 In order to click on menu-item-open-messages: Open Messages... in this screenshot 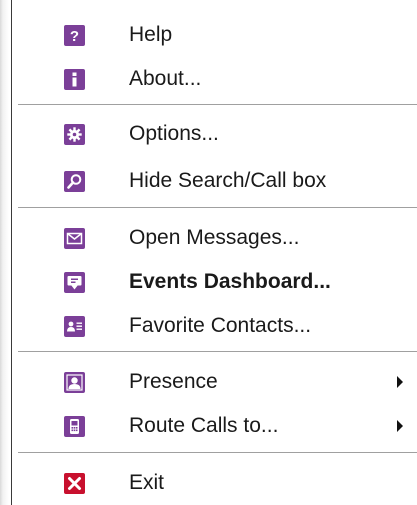, I will do `click(214, 238)`.